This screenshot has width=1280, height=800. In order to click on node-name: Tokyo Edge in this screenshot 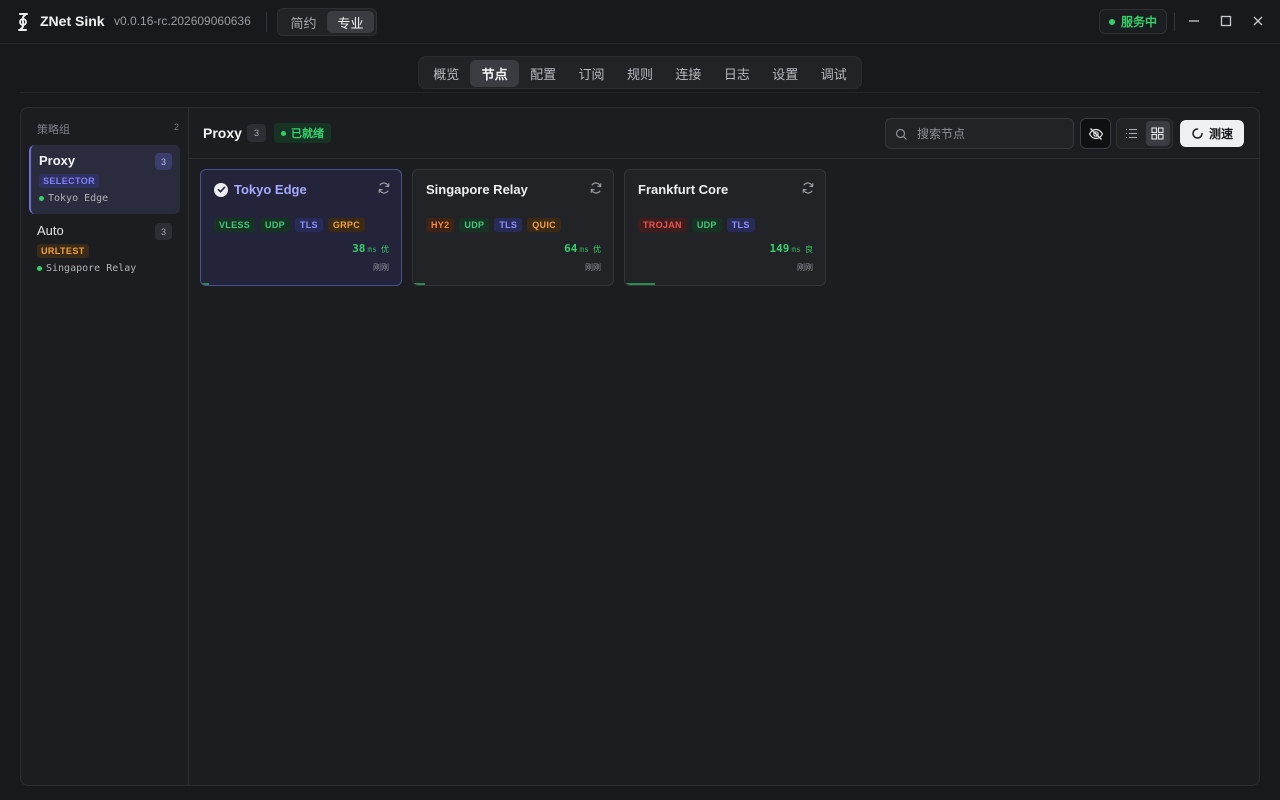, I will do `click(260, 189)`.